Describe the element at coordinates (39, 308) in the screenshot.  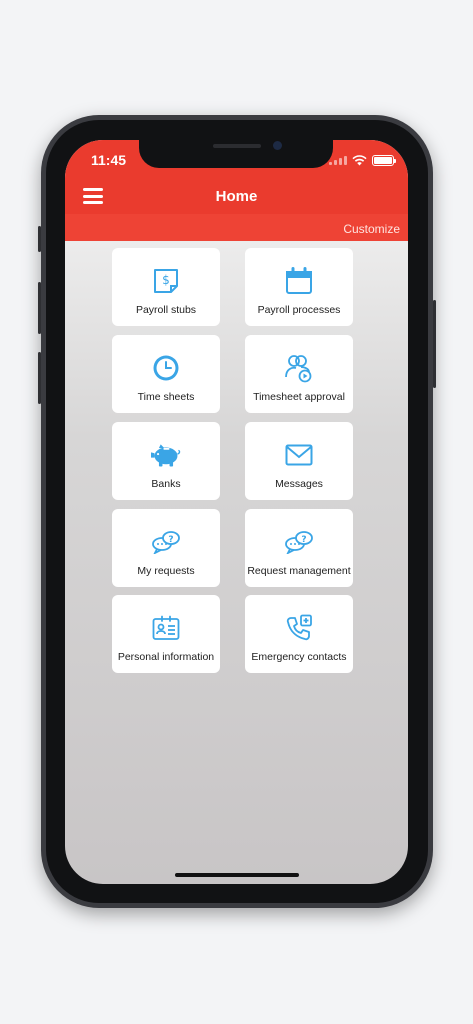
I see `volume-up-button` at that location.